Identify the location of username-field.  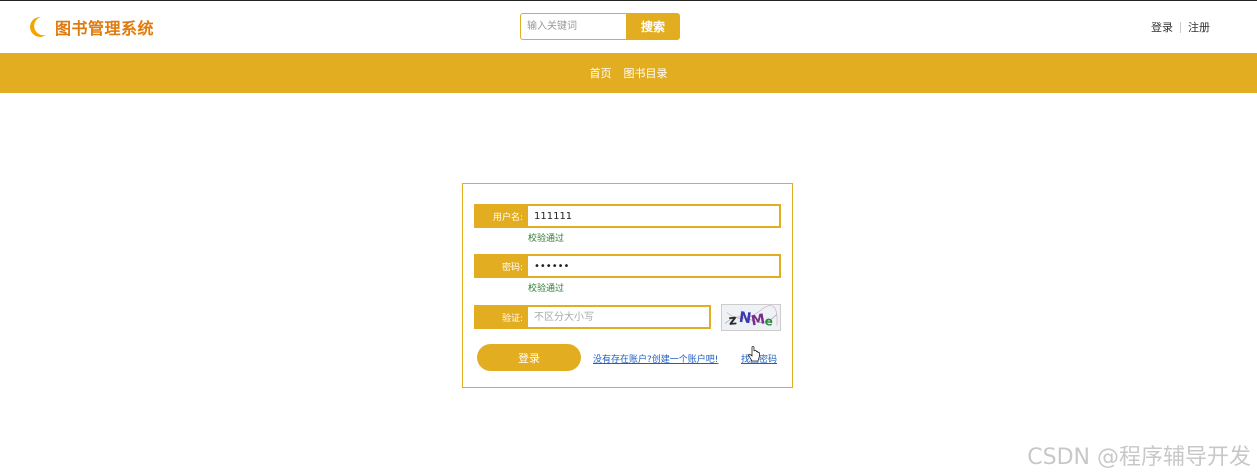
(654, 216).